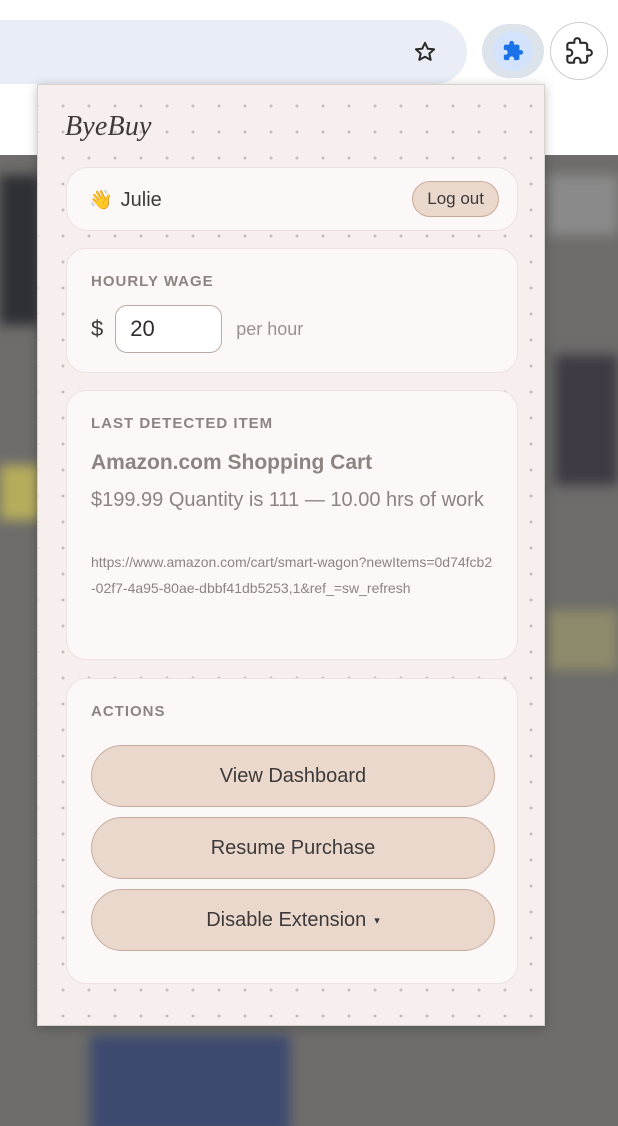  What do you see at coordinates (101, 200) in the screenshot?
I see `waving-hand-icon: 👋` at bounding box center [101, 200].